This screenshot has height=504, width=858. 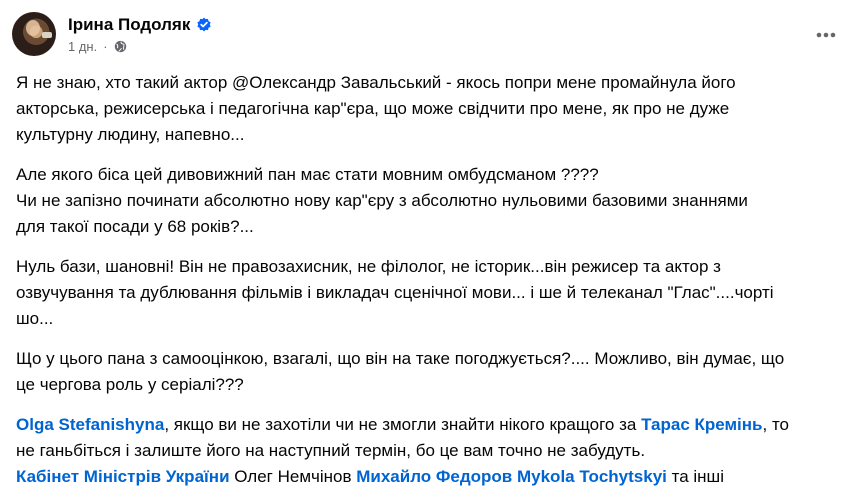 I want to click on post-timestamp: 1 дн., so click(x=82, y=46).